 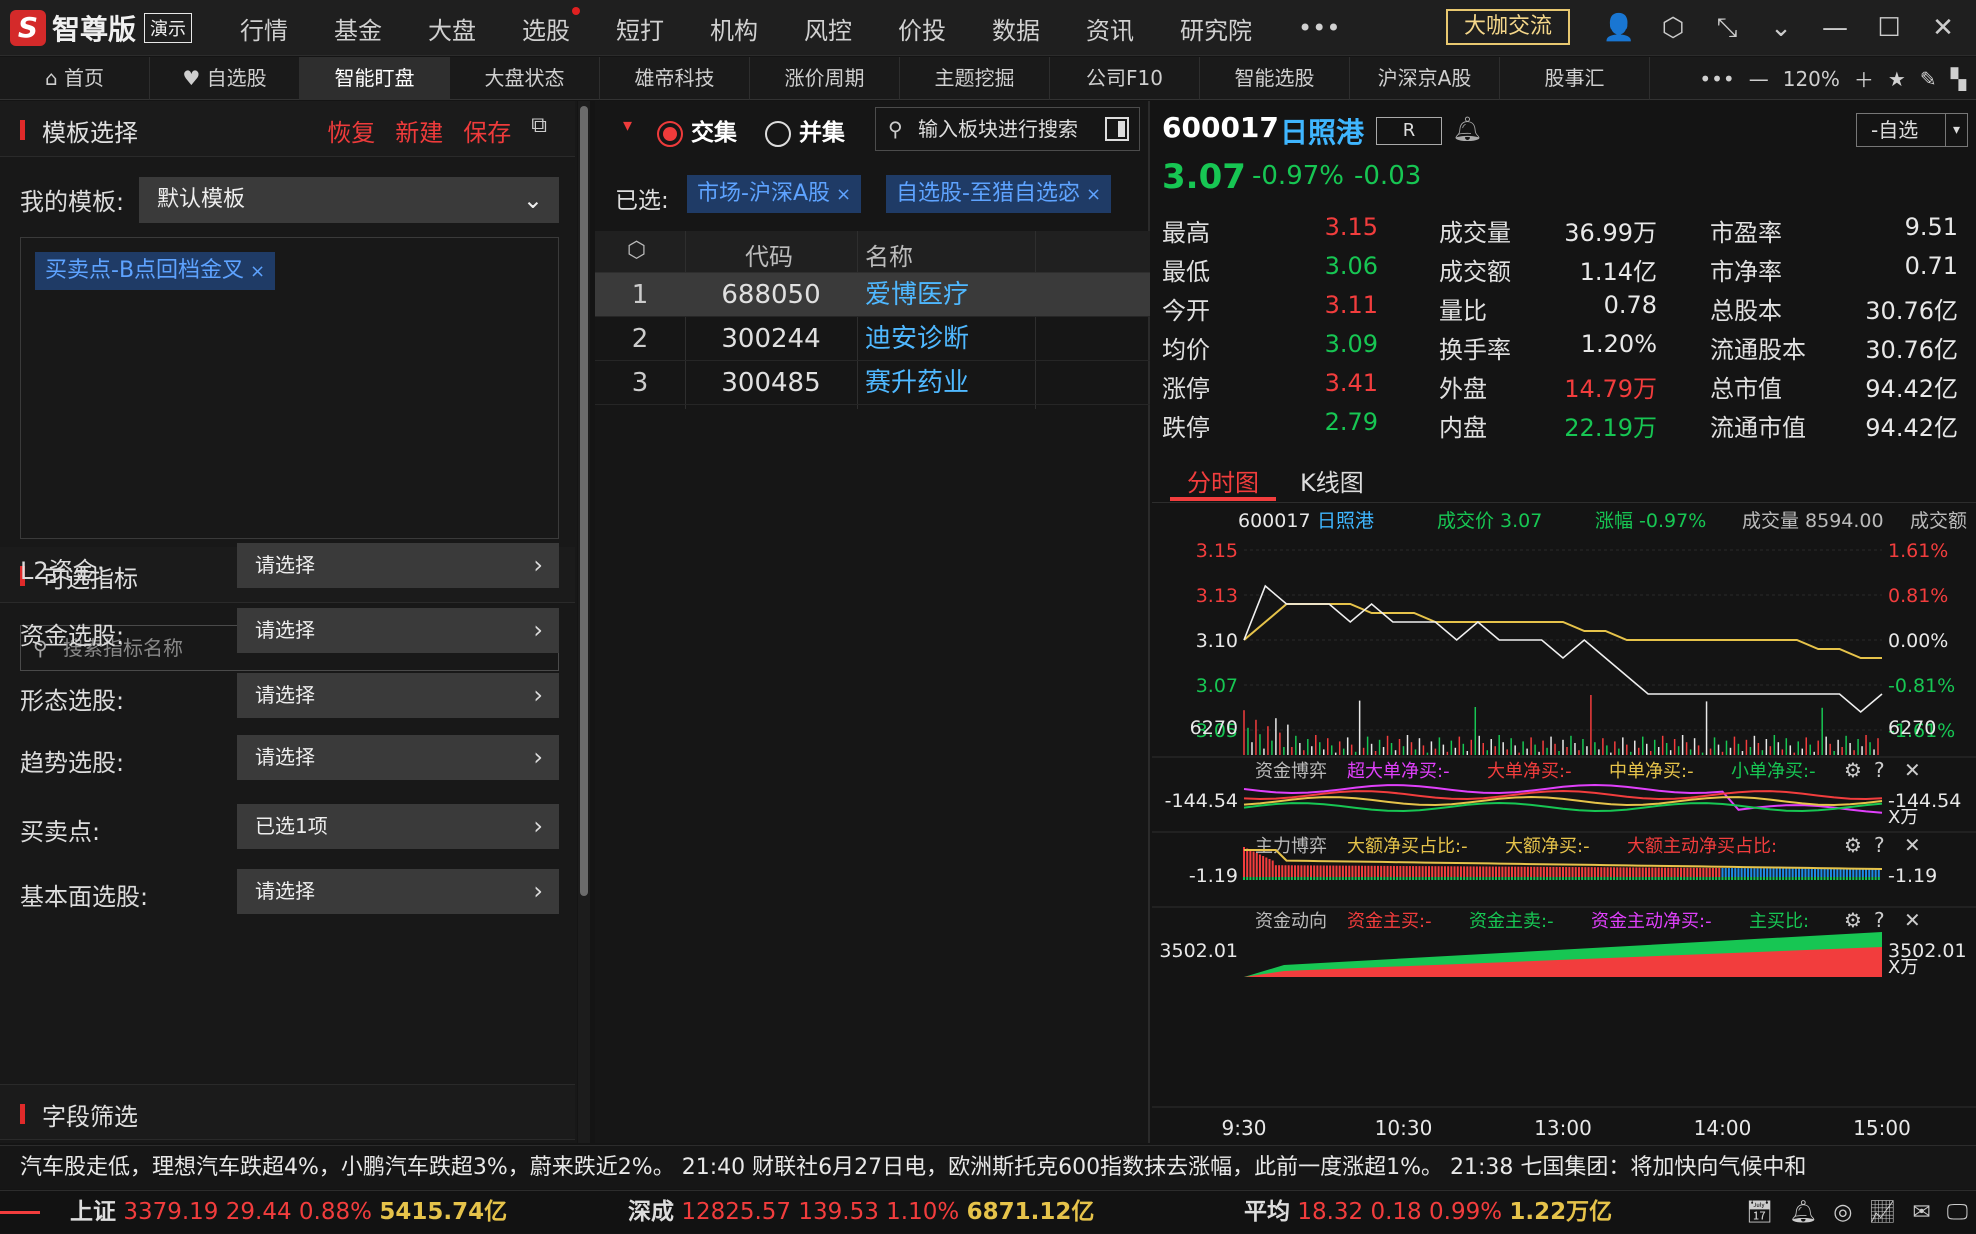 I want to click on quote-label: 市盈率, so click(x=1746, y=233).